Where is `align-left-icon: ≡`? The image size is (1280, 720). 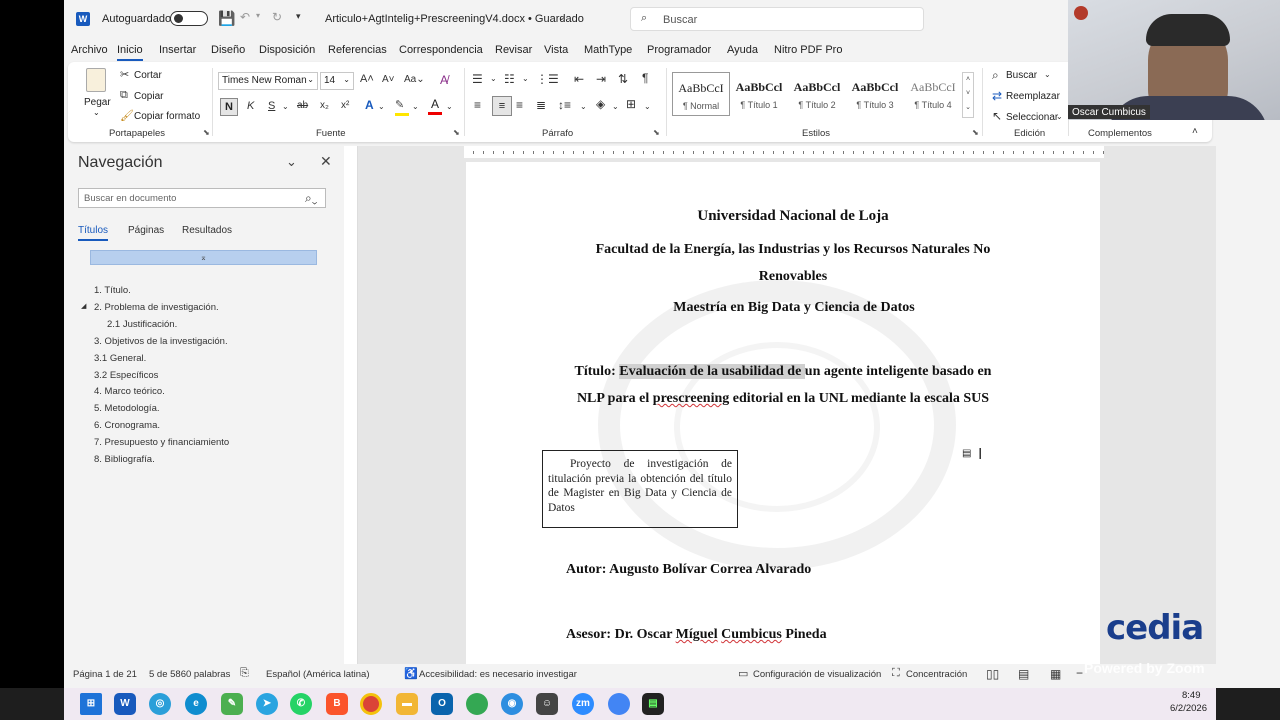
align-left-icon: ≡ is located at coordinates (477, 105).